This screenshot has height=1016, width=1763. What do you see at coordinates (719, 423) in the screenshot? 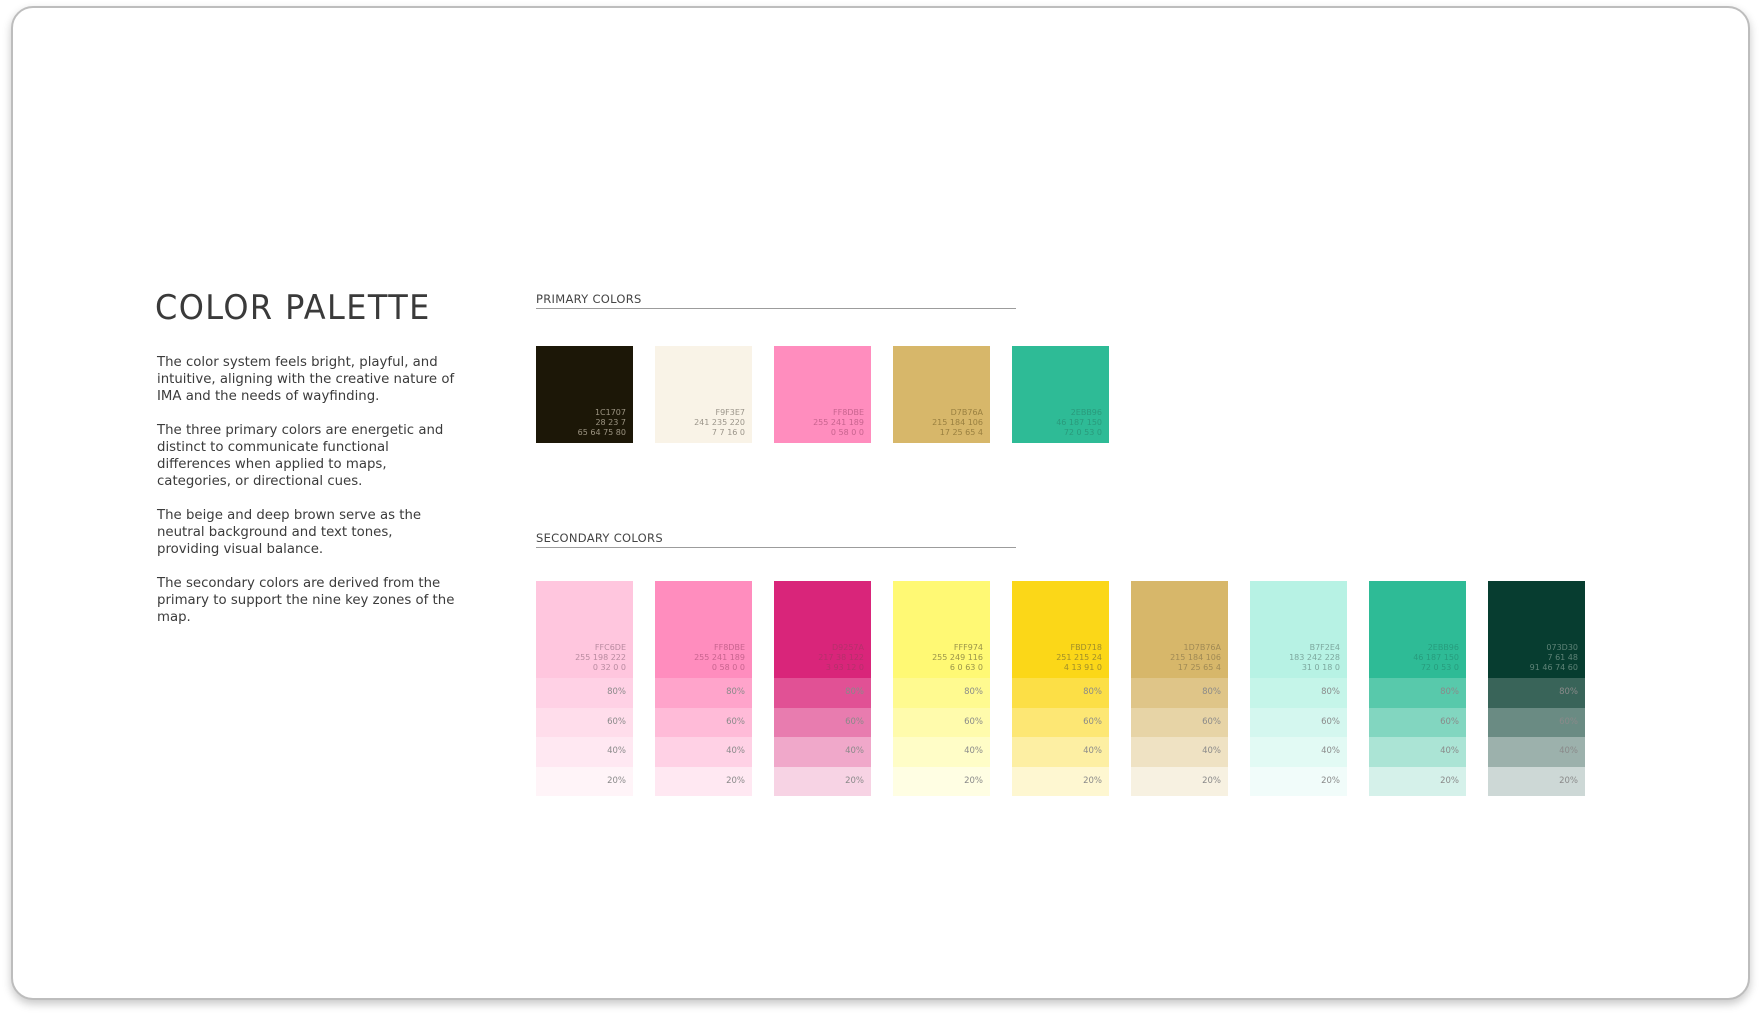
I see `color-codes: F9F3E7 241 235 220 7 7 16 0` at bounding box center [719, 423].